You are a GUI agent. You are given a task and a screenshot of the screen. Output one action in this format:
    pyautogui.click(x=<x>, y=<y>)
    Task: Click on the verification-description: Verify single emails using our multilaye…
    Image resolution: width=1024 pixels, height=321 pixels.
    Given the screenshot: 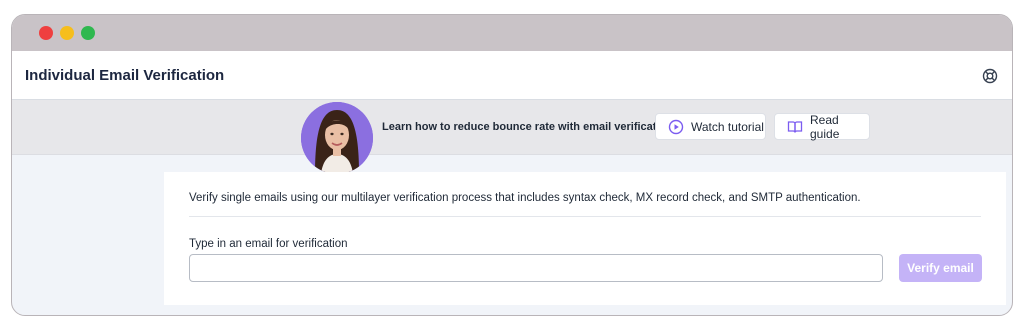 What is the action you would take?
    pyautogui.click(x=525, y=198)
    